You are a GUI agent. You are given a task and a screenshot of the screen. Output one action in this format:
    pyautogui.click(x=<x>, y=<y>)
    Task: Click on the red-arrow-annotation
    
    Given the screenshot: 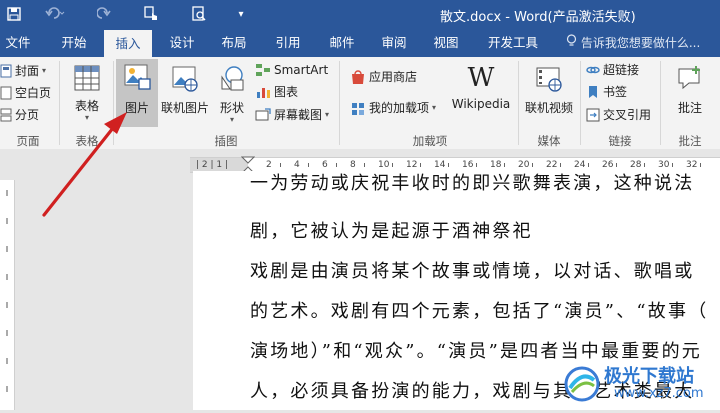 What is the action you would take?
    pyautogui.click(x=84, y=164)
    